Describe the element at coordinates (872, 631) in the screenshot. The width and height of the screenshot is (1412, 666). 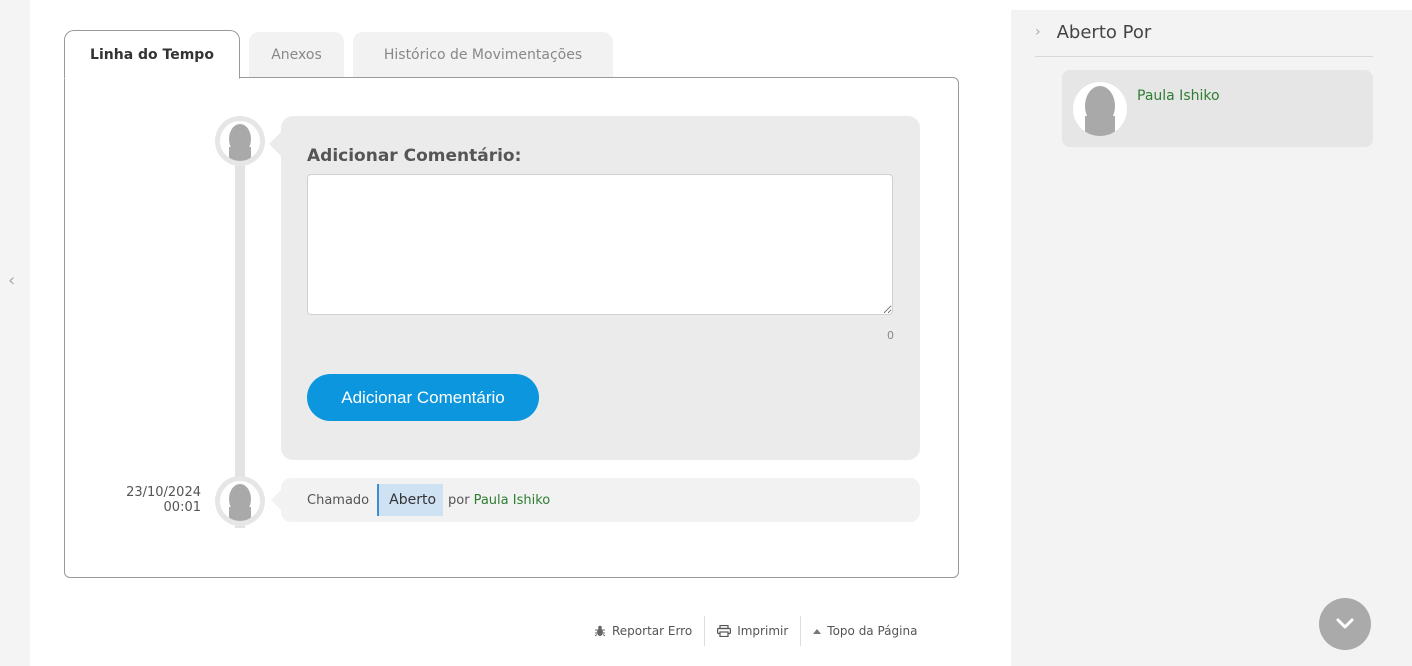
I see `top-of-page-label: Topo da Página` at that location.